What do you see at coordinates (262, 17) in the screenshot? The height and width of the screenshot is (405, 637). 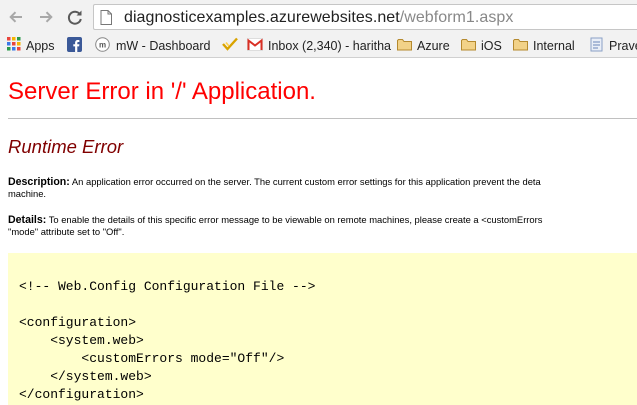 I see `url-host: diagnosticexamples.azurewebsites.net` at bounding box center [262, 17].